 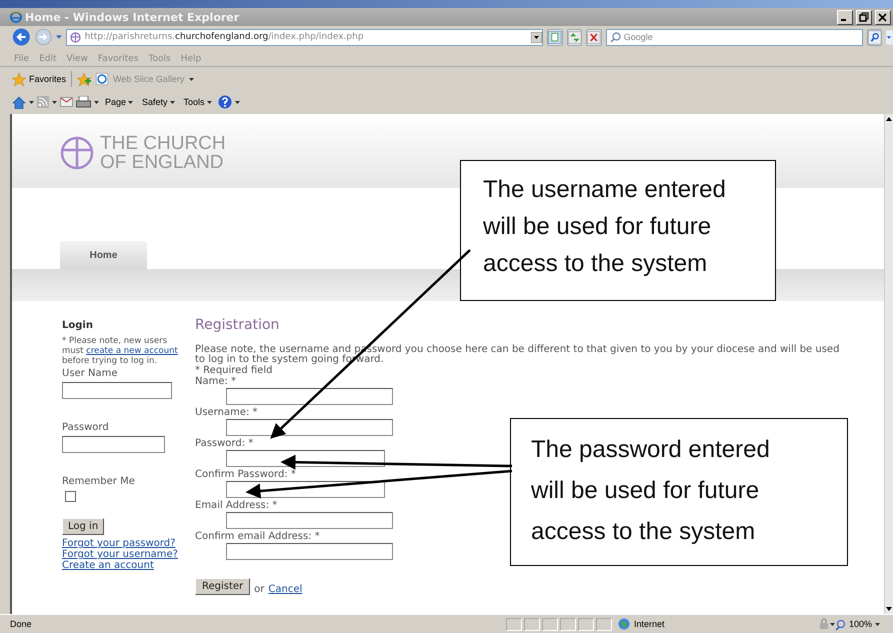 What do you see at coordinates (39, 79) in the screenshot?
I see `favorites-button: Favorites` at bounding box center [39, 79].